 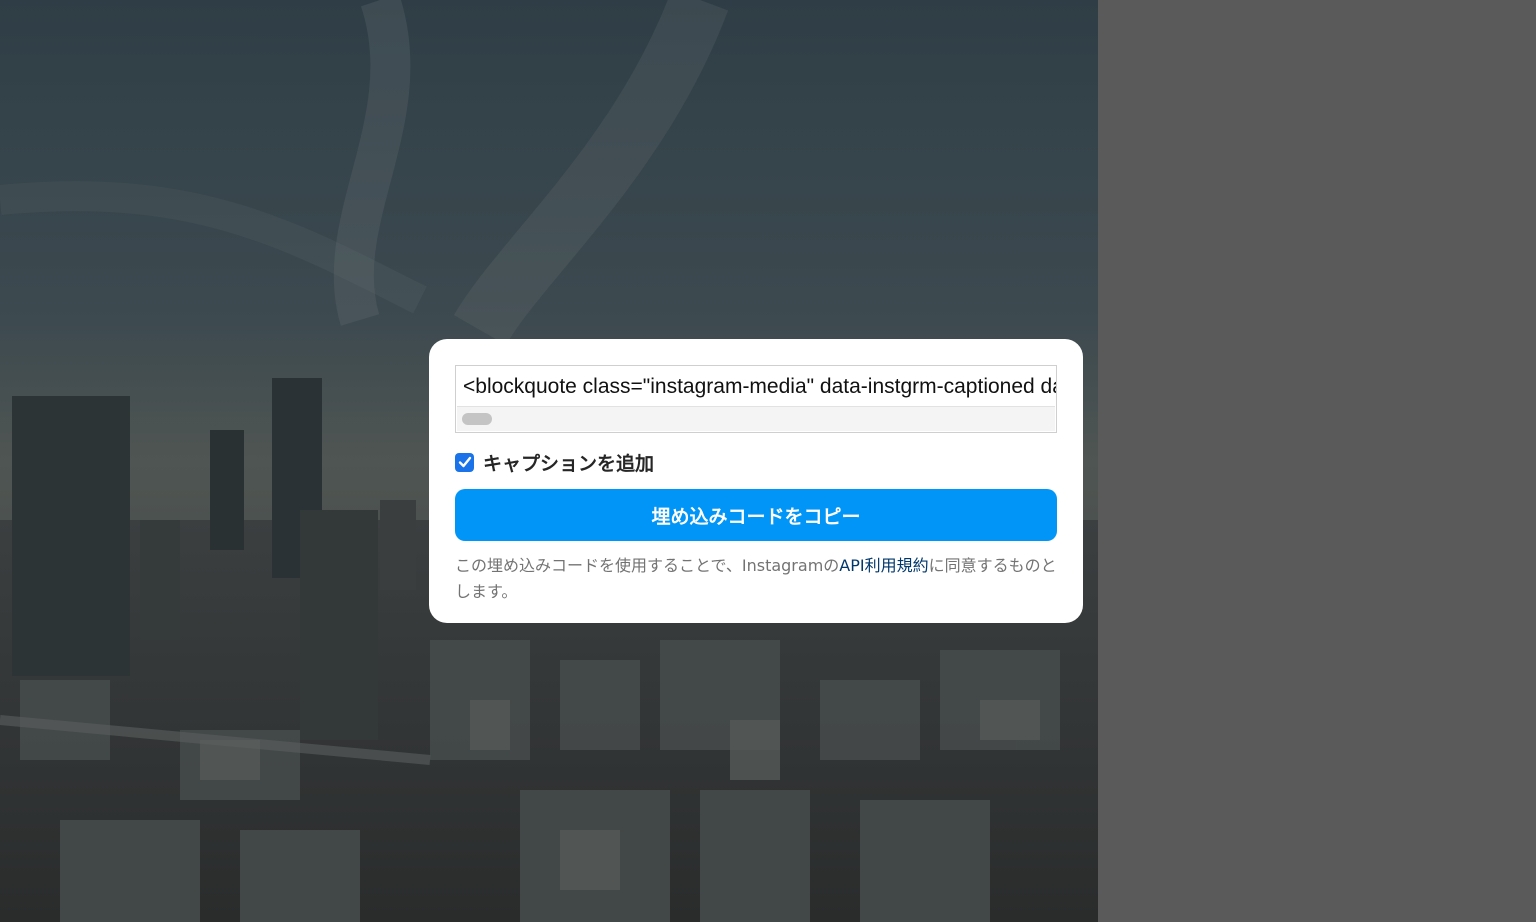 I want to click on terms-notice-prefix: この埋め込みコードを使用することで、Instagramの, so click(x=647, y=565).